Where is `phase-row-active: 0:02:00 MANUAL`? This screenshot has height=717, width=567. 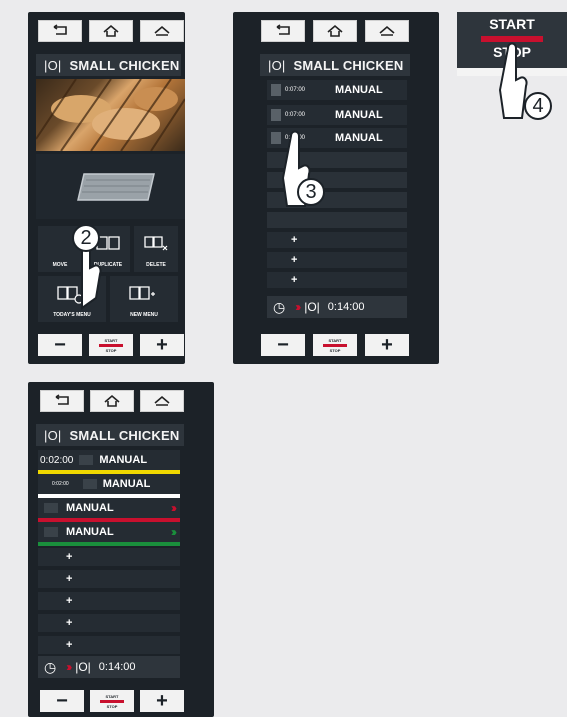
phase-row-active: 0:02:00 MANUAL is located at coordinates (109, 460).